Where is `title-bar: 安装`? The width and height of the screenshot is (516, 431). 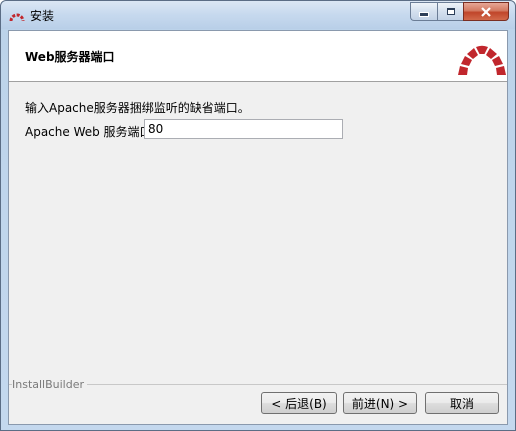 title-bar: 安装 is located at coordinates (258, 15).